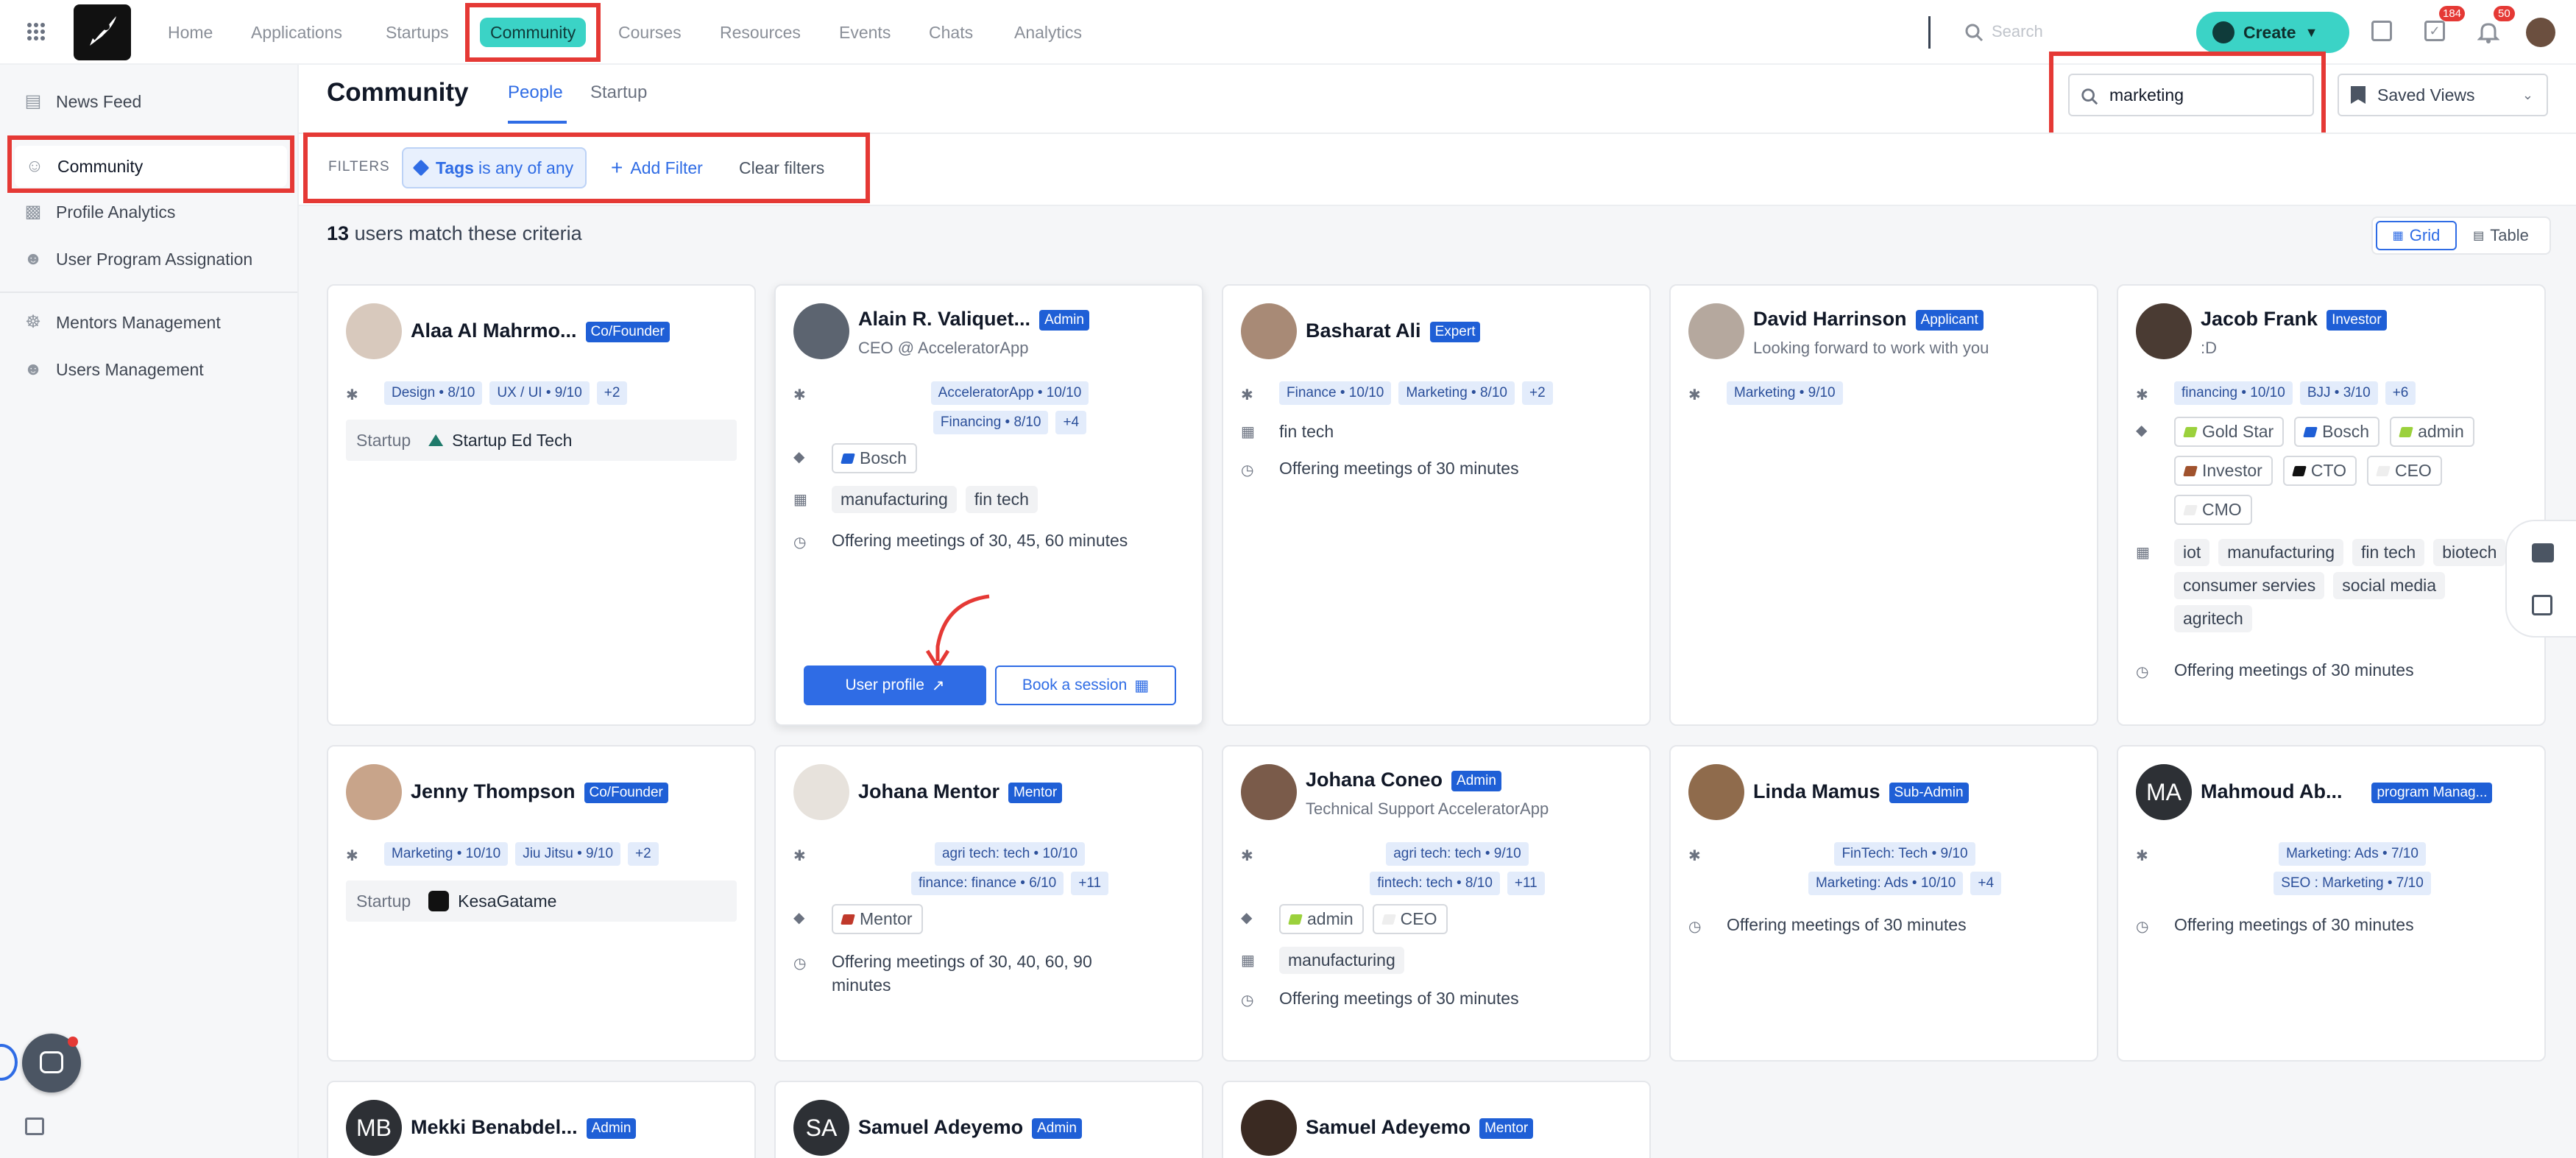 This screenshot has width=2576, height=1158. Describe the element at coordinates (121, 322) in the screenshot. I see `sidebar-item-mentors-management: ☸ Mentors Management` at that location.